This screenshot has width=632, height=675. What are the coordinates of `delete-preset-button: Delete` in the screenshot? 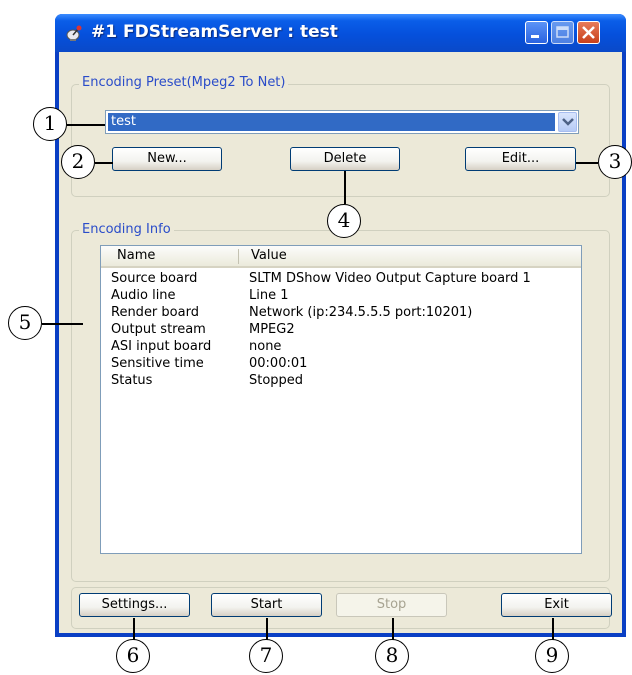 It's located at (345, 159).